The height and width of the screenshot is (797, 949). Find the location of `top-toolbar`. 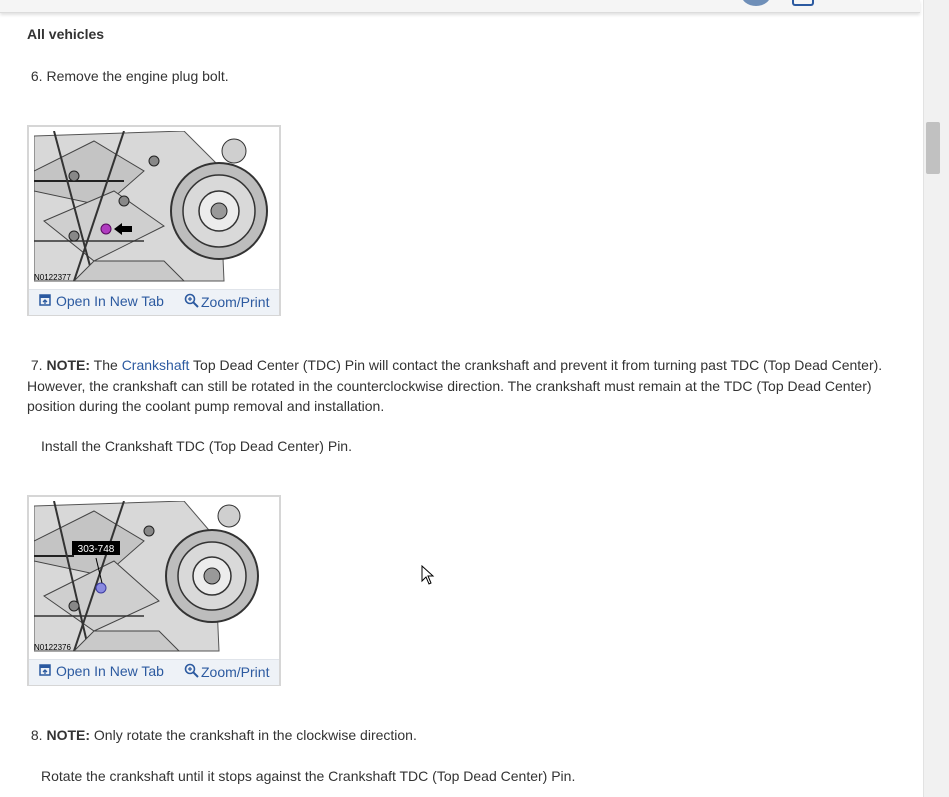

top-toolbar is located at coordinates (460, 6).